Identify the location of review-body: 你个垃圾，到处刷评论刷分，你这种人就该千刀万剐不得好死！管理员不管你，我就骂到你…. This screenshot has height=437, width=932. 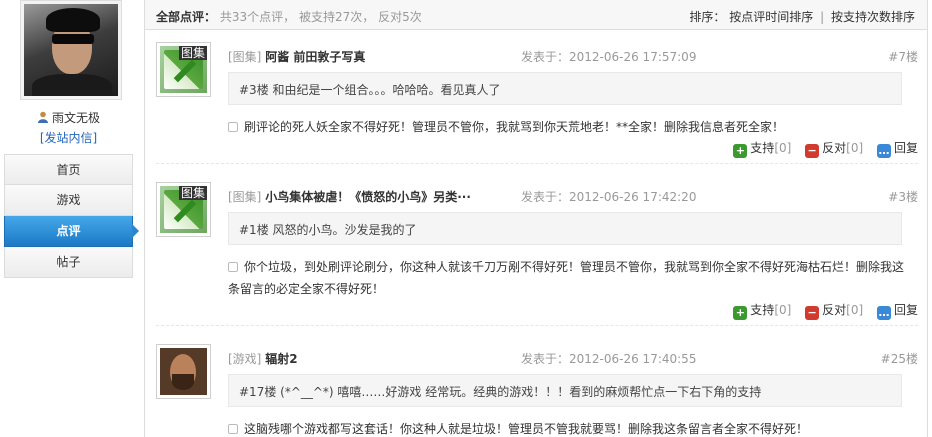
(568, 278).